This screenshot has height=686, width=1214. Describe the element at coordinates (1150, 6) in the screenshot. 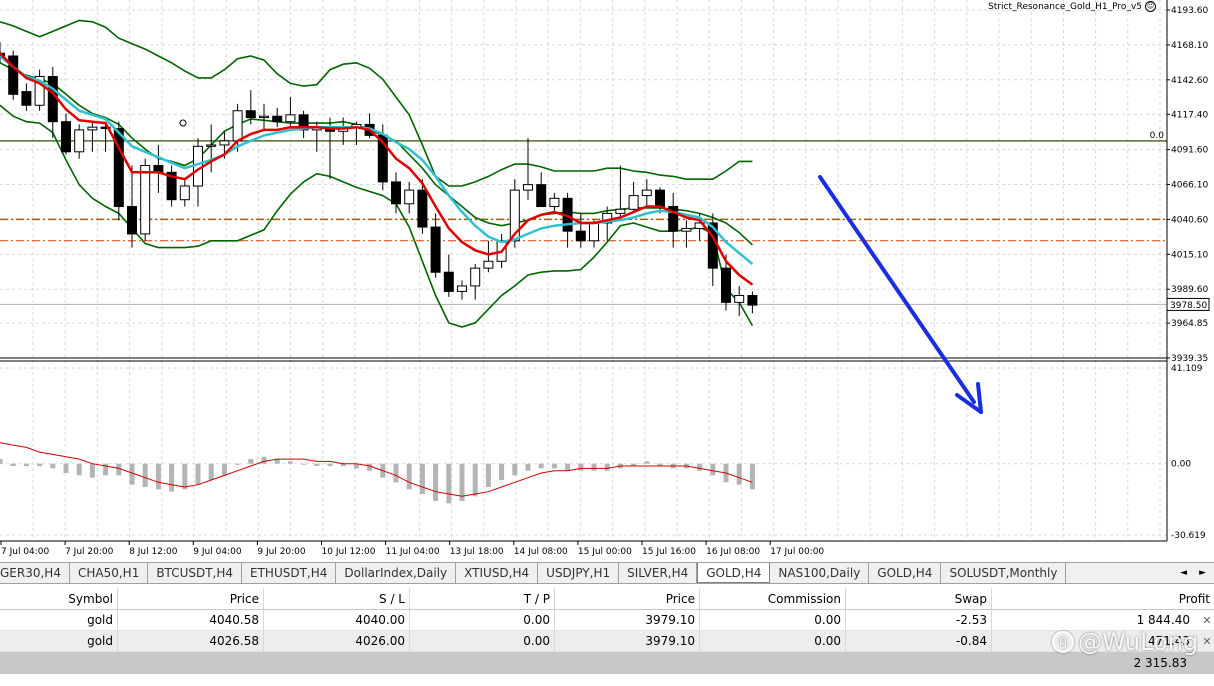

I see `smiley-icon: ☺` at that location.